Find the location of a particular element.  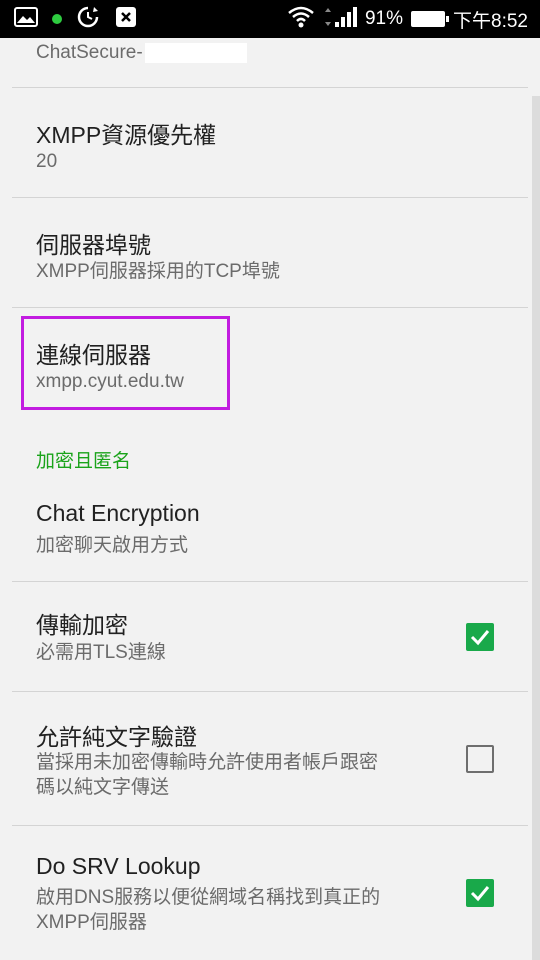

clock: 下午8:52 is located at coordinates (490, 21).